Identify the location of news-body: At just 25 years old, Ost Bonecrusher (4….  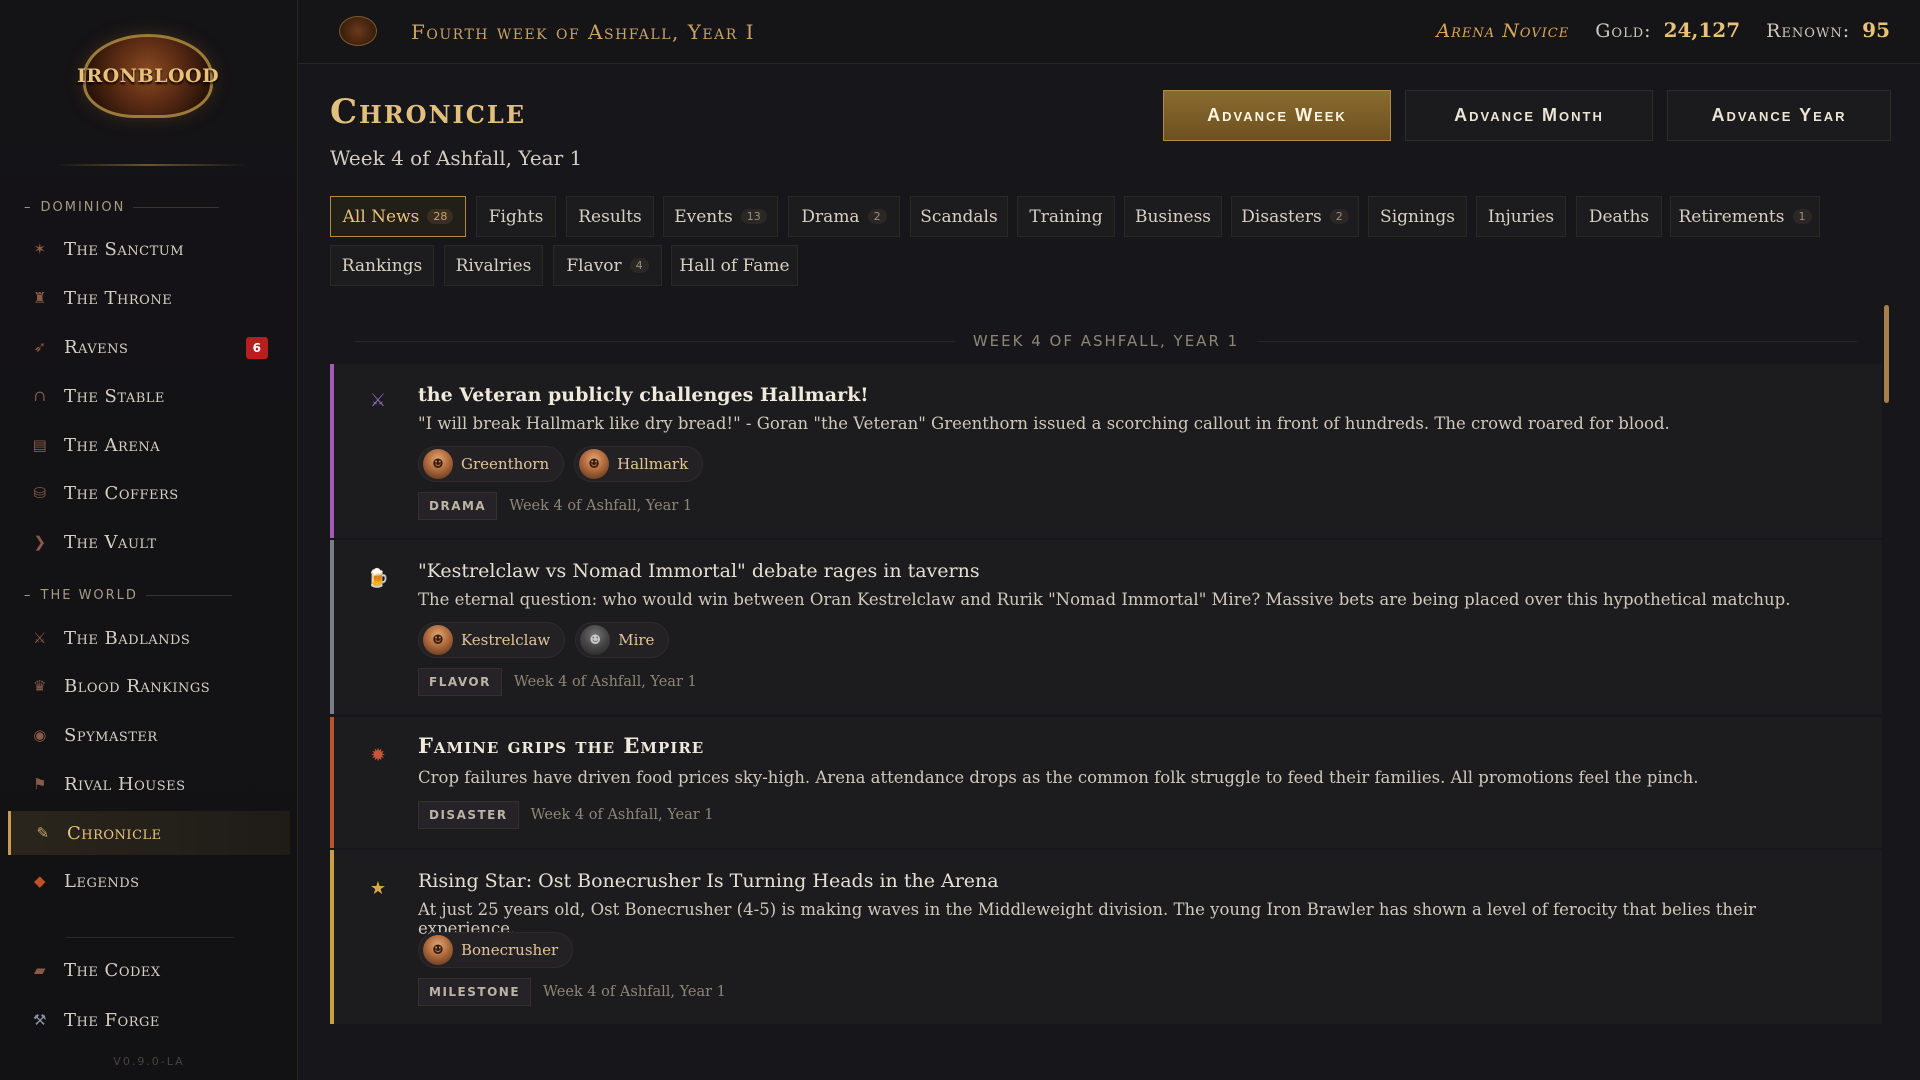
(1087, 919).